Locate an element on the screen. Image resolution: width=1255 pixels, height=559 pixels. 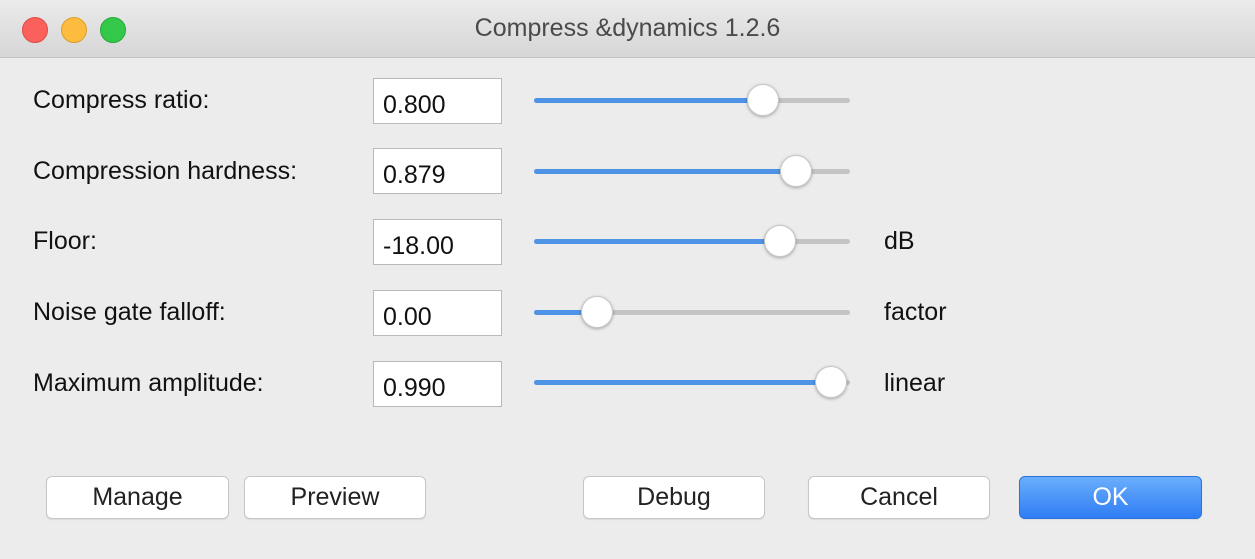
maximum-amplitude-label: Maximum amplitude: is located at coordinates (148, 383).